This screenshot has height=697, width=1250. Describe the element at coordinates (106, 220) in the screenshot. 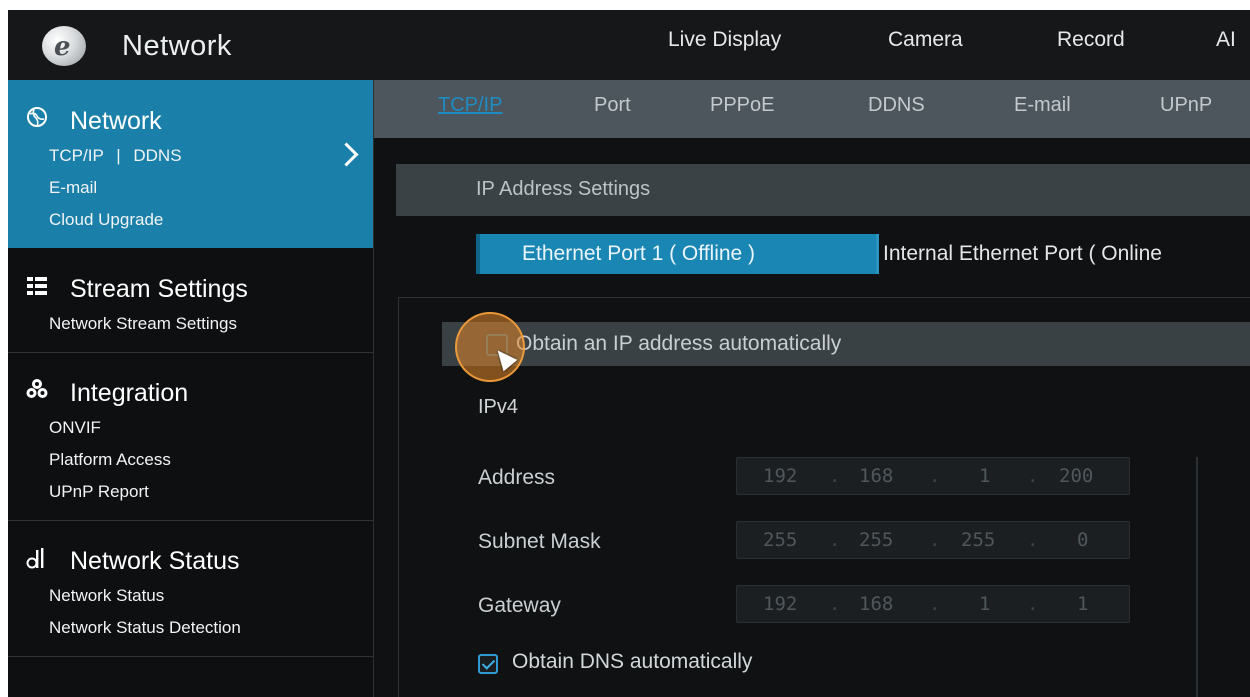

I see `sidebar-item-cloud-upgrade: Cloud Upgrade` at that location.